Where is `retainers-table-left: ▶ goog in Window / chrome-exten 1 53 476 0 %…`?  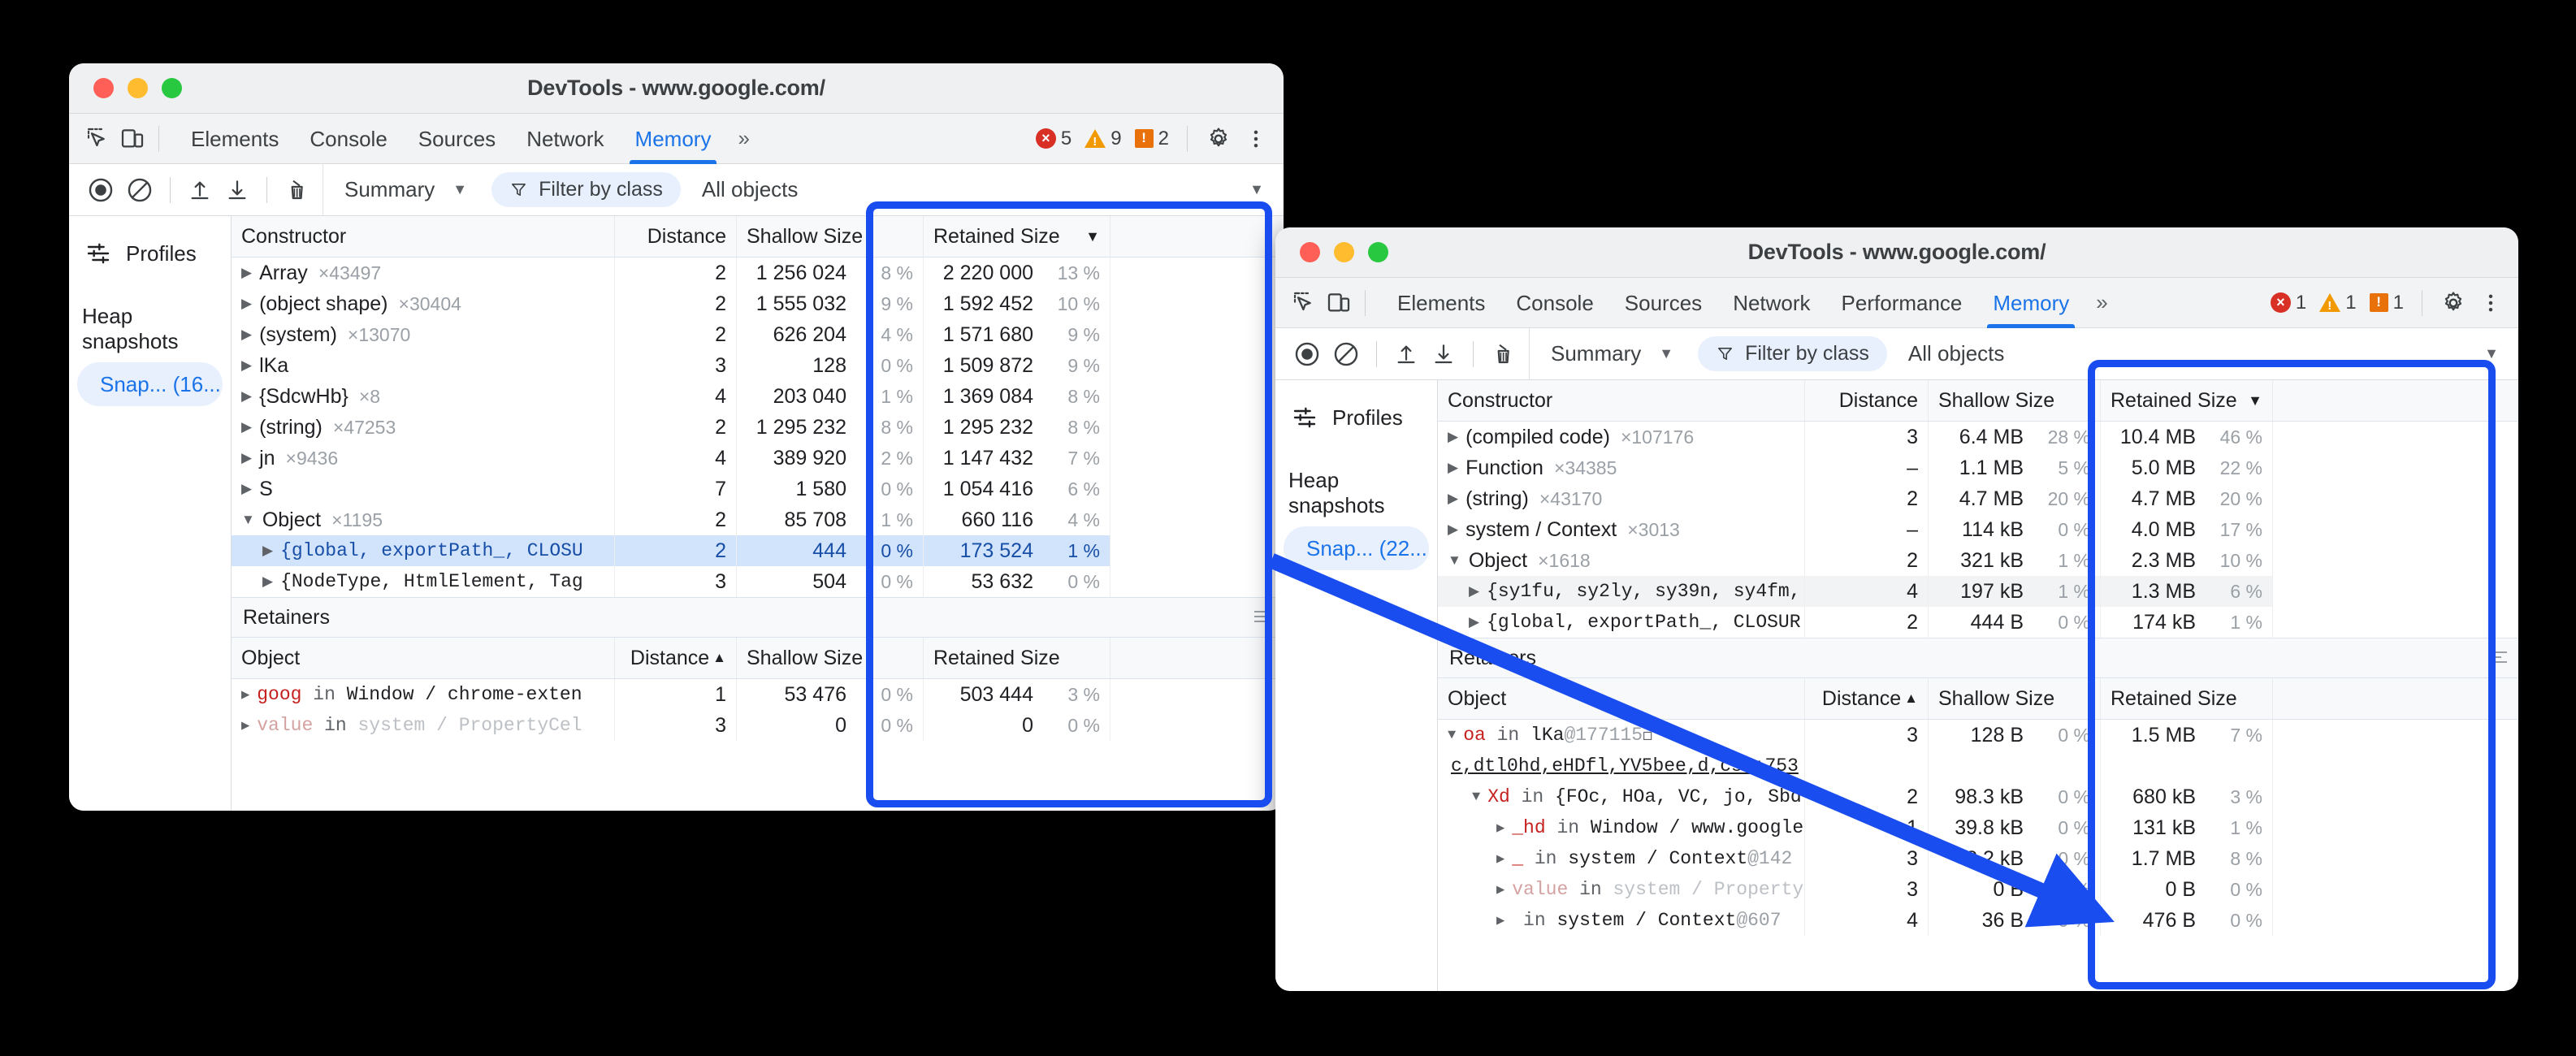
retainers-table-left: ▶ goog in Window / chrome-exten 1 53 476 0 %… is located at coordinates (758, 710).